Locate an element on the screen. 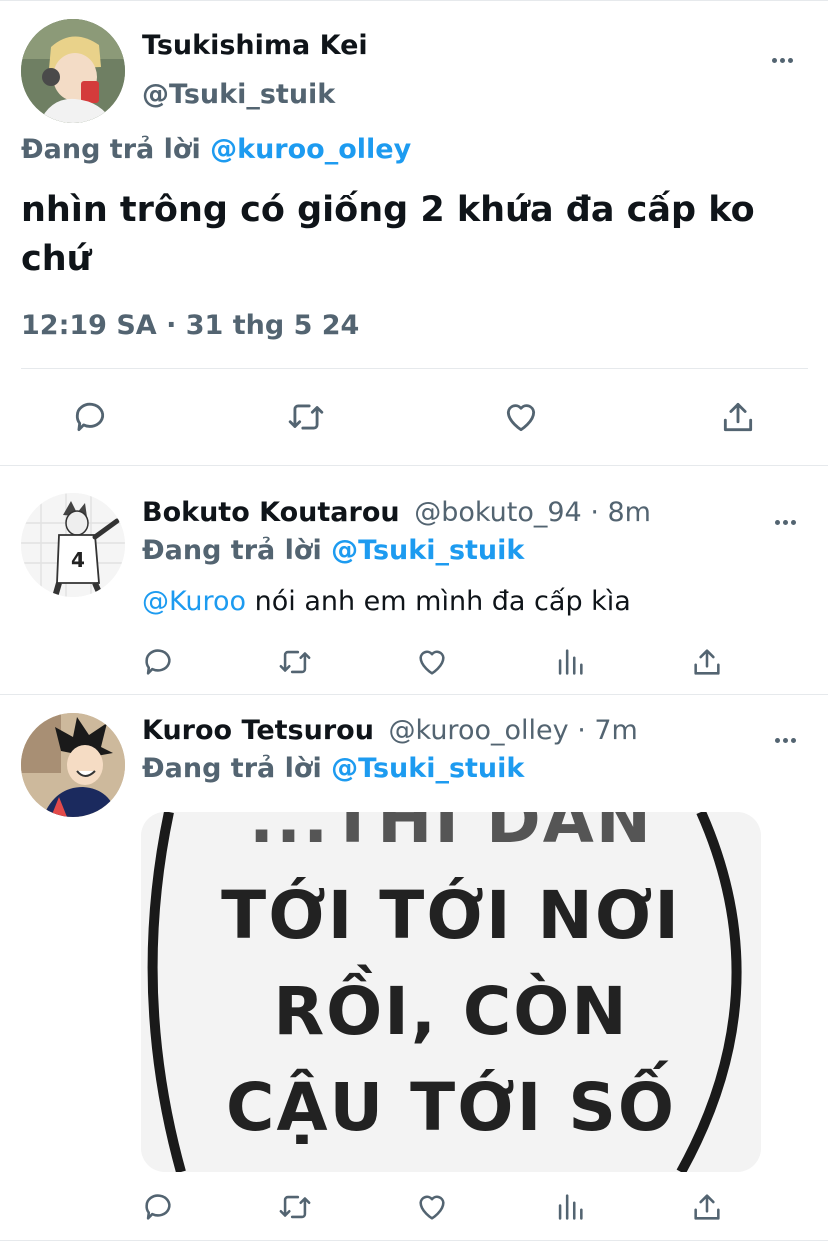 This screenshot has width=828, height=1248. reply1-mention-link: @Kuroo is located at coordinates (194, 601).